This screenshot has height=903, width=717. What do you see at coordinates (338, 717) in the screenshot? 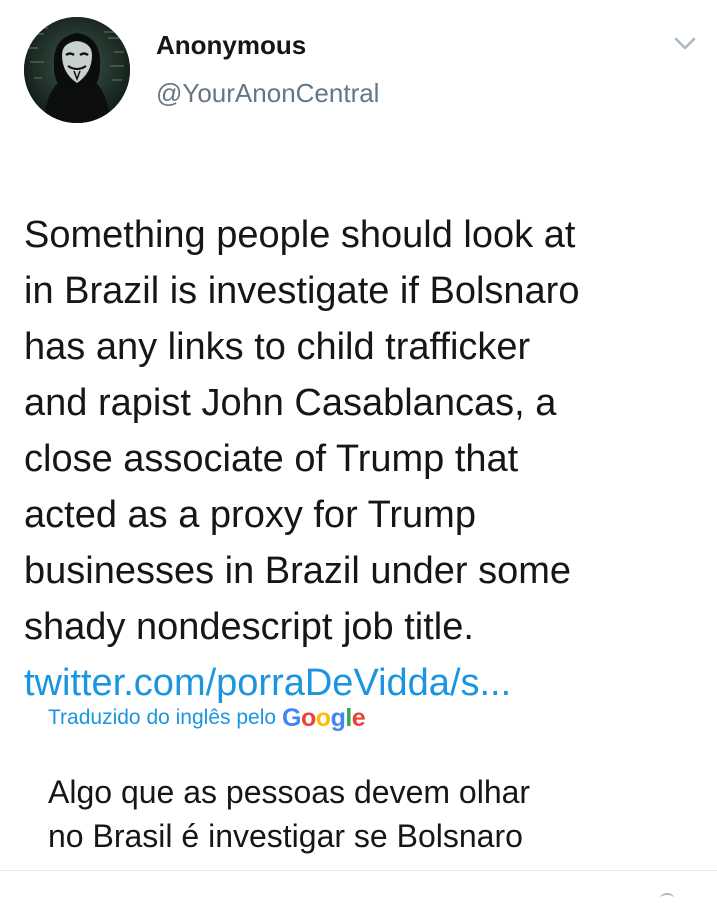
I see `google-letter: g` at bounding box center [338, 717].